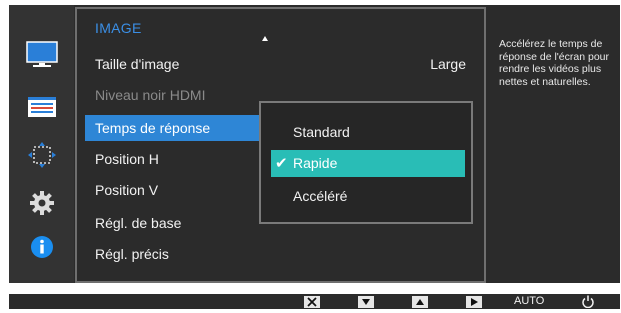  What do you see at coordinates (320, 196) in the screenshot?
I see `option-label: Accéléré` at bounding box center [320, 196].